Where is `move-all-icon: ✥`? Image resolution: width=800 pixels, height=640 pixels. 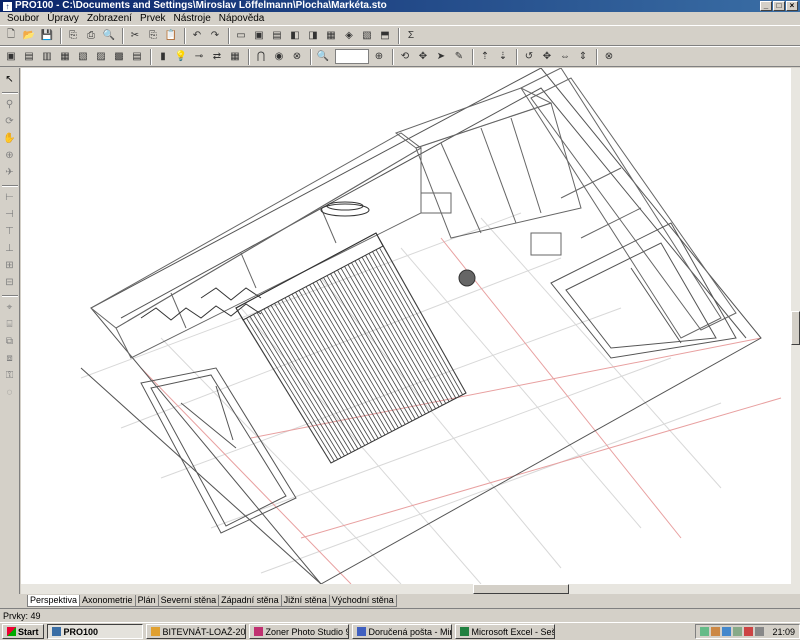 move-all-icon: ✥ is located at coordinates (547, 57).